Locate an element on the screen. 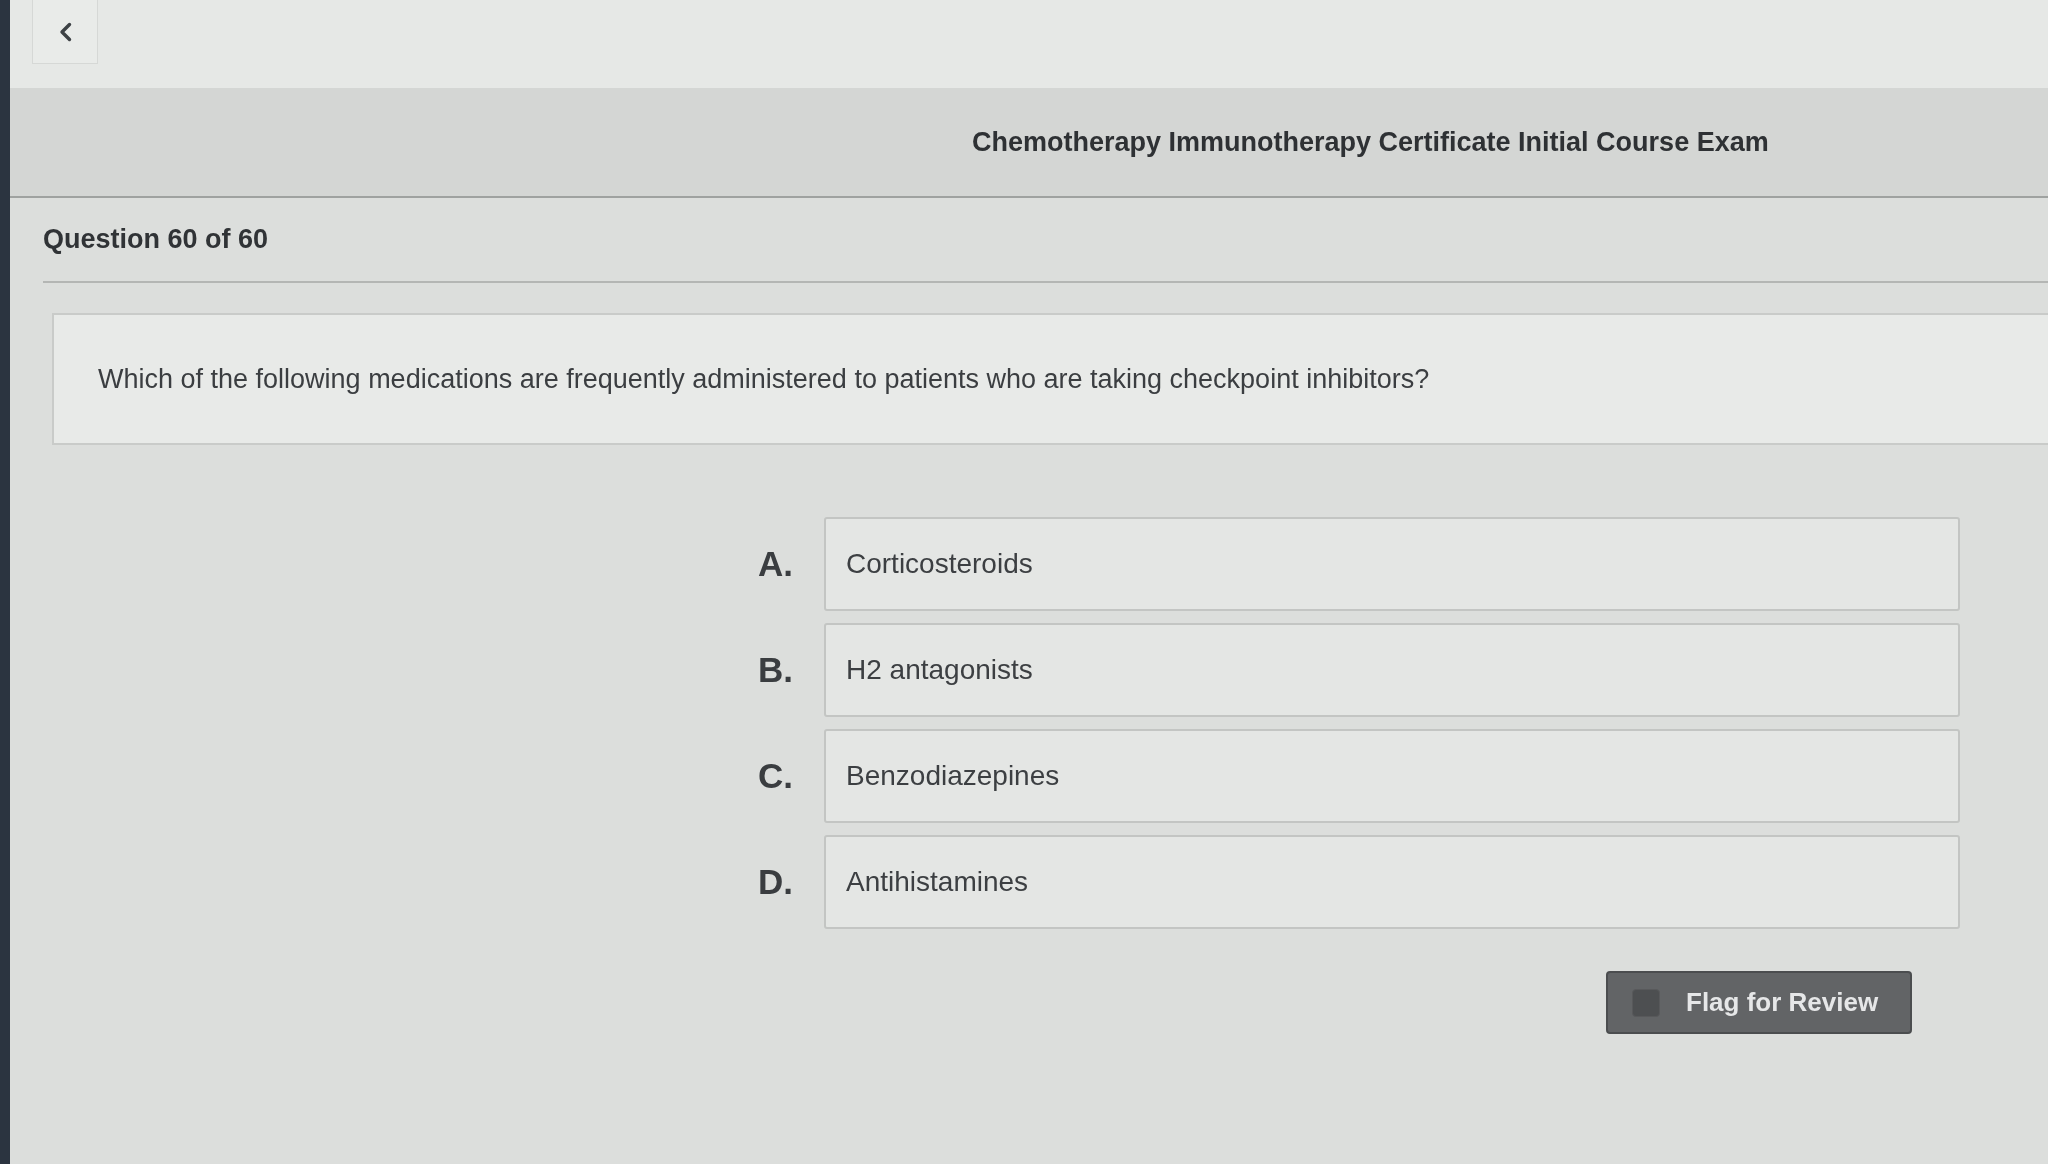 Image resolution: width=2048 pixels, height=1164 pixels. question-text: Which of the following medications are frequently administered to patients who are taking checkpoint inhibitors? is located at coordinates (764, 379).